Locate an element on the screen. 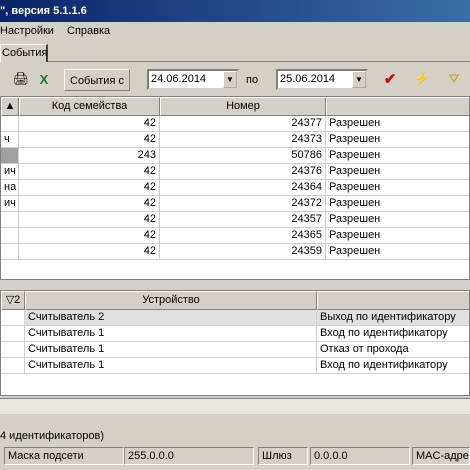 This screenshot has height=470, width=470. gateway-label: Шлюз is located at coordinates (283, 456).